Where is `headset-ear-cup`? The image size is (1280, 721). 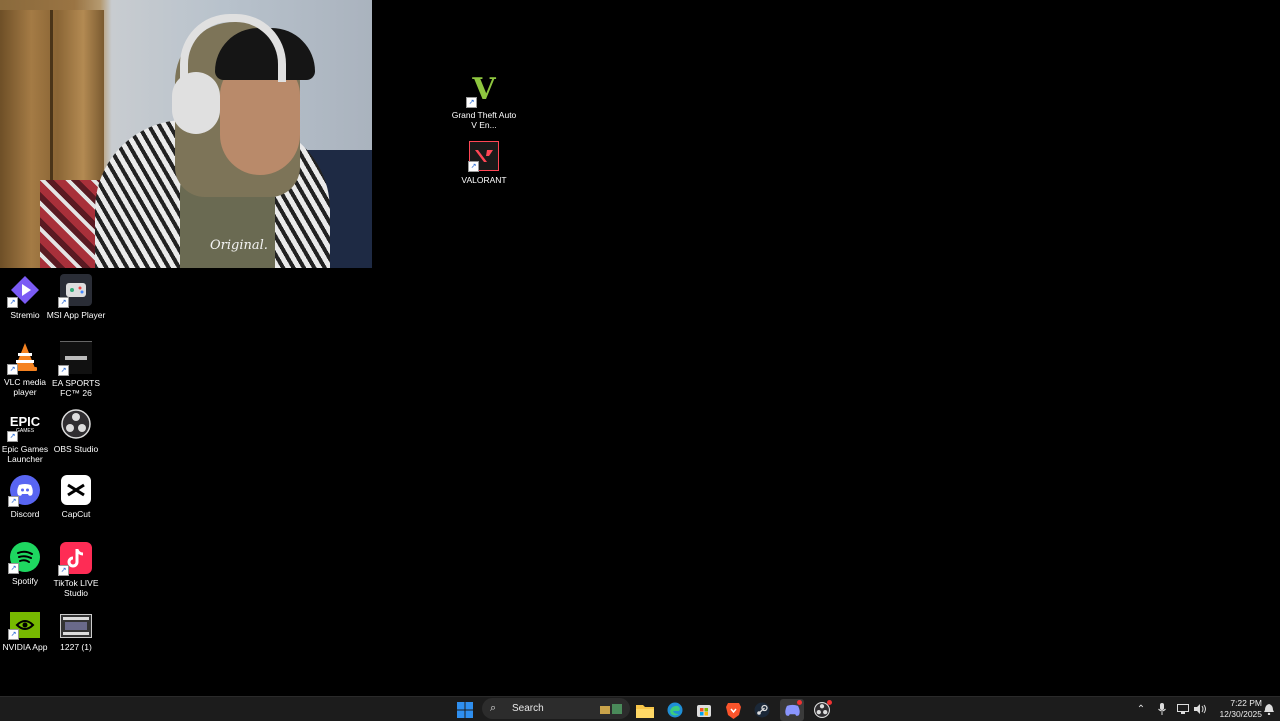
headset-ear-cup is located at coordinates (196, 103).